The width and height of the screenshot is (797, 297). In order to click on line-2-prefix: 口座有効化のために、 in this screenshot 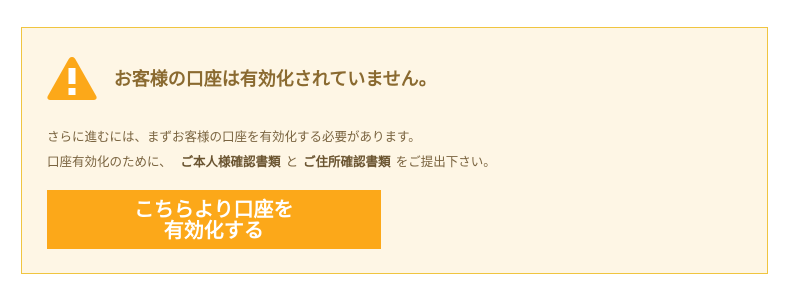, I will do `click(109, 161)`.